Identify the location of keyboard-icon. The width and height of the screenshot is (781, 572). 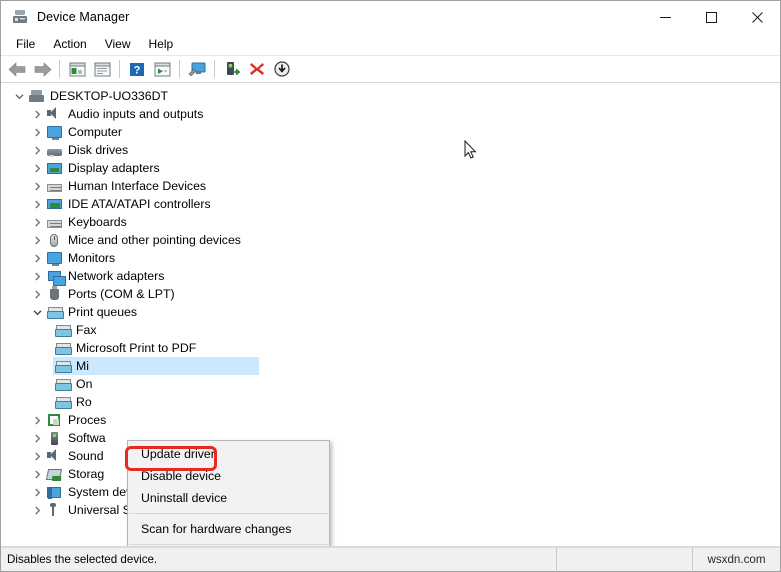
(54, 222).